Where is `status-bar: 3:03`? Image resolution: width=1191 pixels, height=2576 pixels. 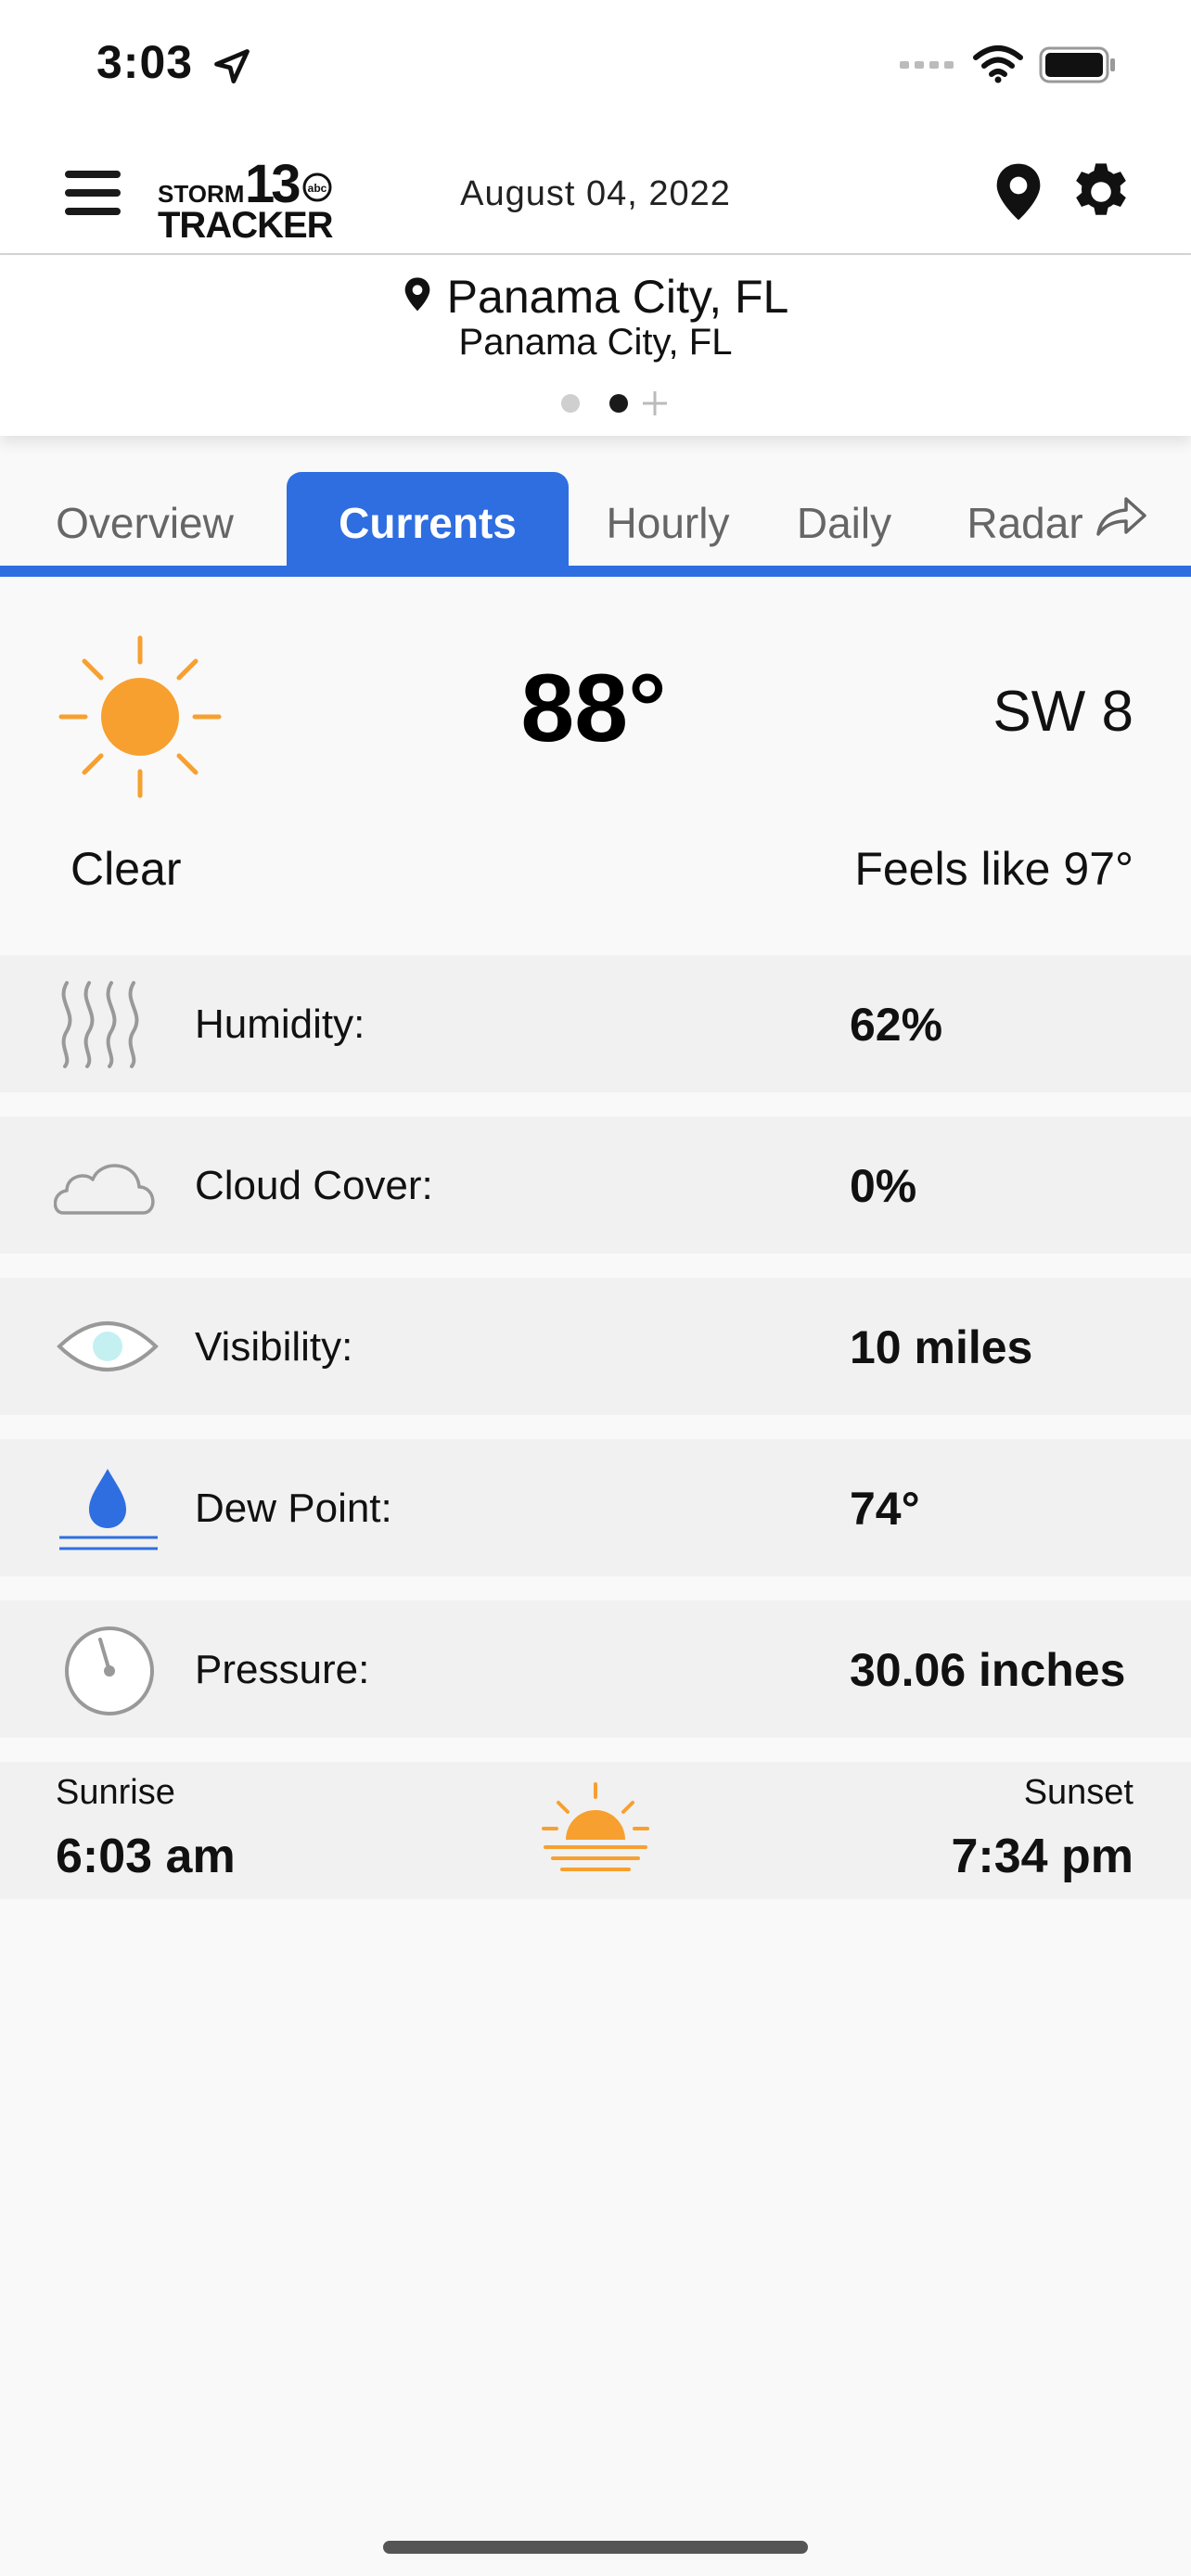
status-bar: 3:03 is located at coordinates (595, 69).